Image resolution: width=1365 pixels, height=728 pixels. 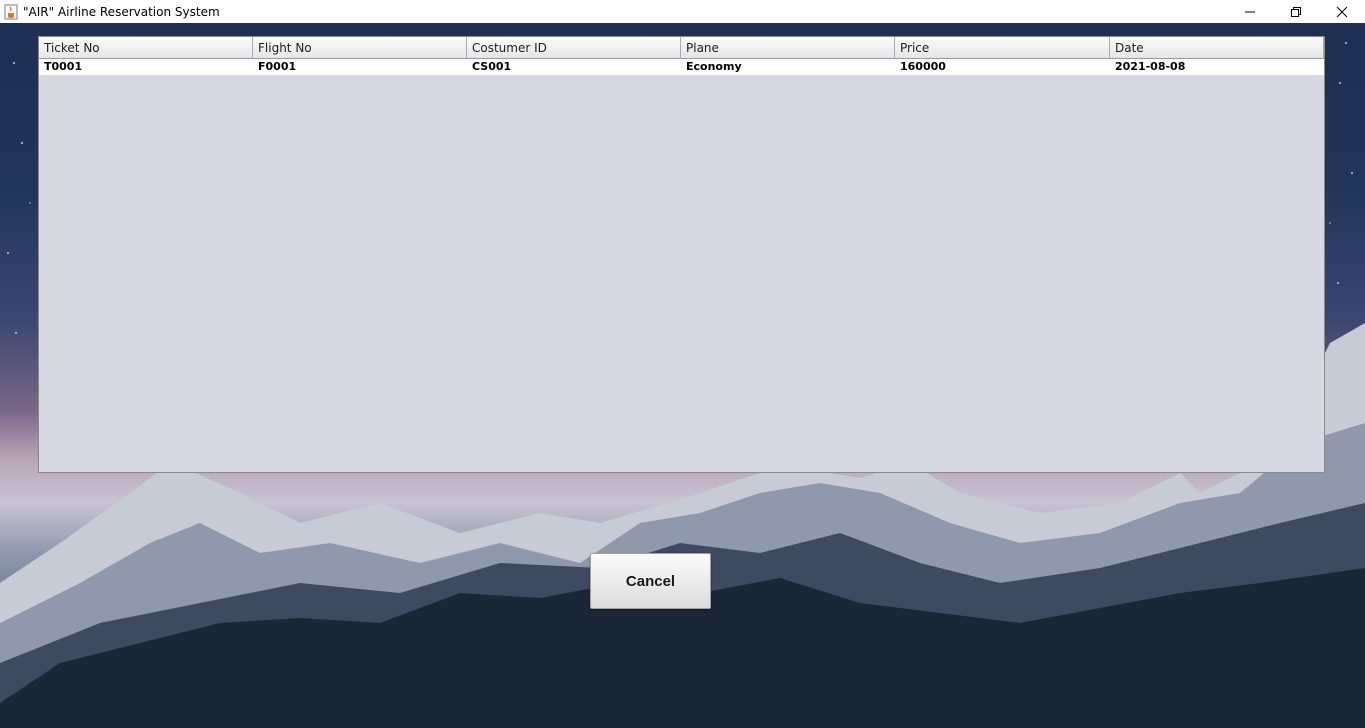 What do you see at coordinates (574, 67) in the screenshot?
I see `cell-costumer-id: CS001` at bounding box center [574, 67].